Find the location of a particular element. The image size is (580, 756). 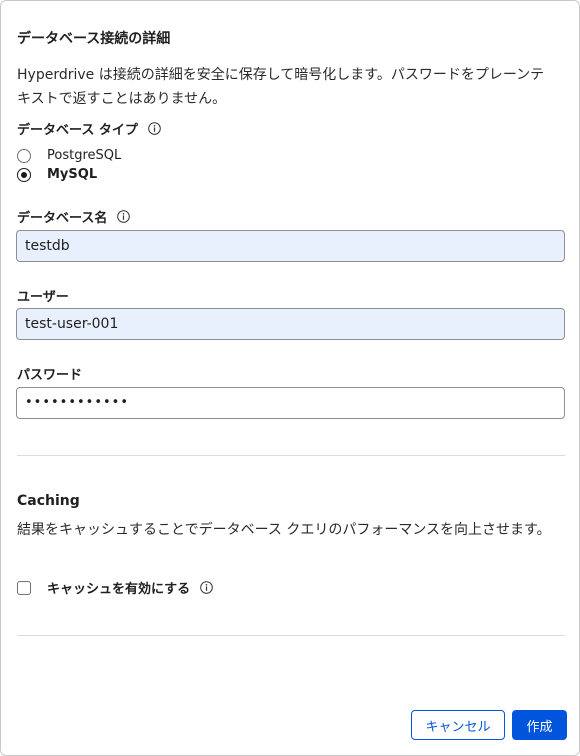

enable-cache-checkbox is located at coordinates (24, 587).